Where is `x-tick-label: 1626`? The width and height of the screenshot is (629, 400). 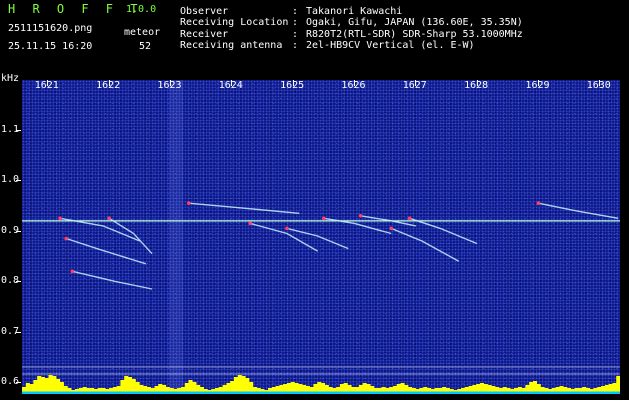 x-tick-label: 1626 is located at coordinates (353, 85).